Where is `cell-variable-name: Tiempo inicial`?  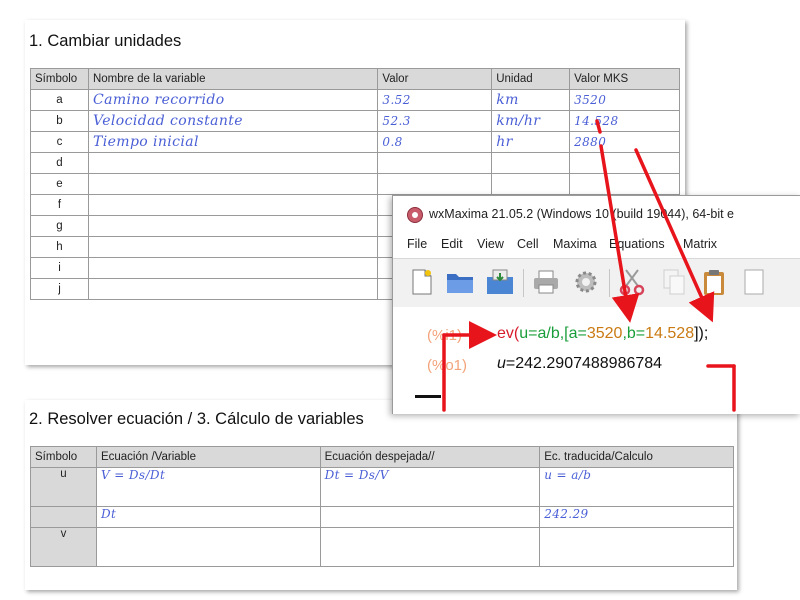
cell-variable-name: Tiempo inicial is located at coordinates (233, 142).